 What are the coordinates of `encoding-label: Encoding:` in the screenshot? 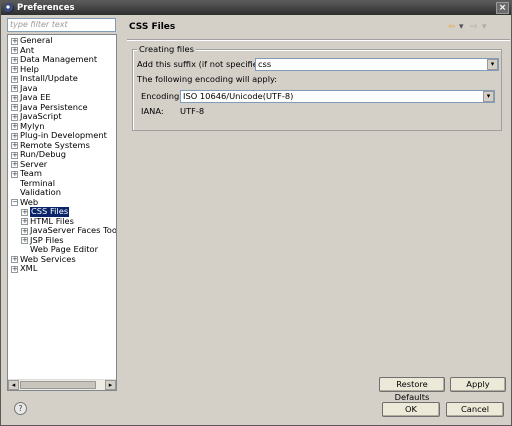 It's located at (162, 96).